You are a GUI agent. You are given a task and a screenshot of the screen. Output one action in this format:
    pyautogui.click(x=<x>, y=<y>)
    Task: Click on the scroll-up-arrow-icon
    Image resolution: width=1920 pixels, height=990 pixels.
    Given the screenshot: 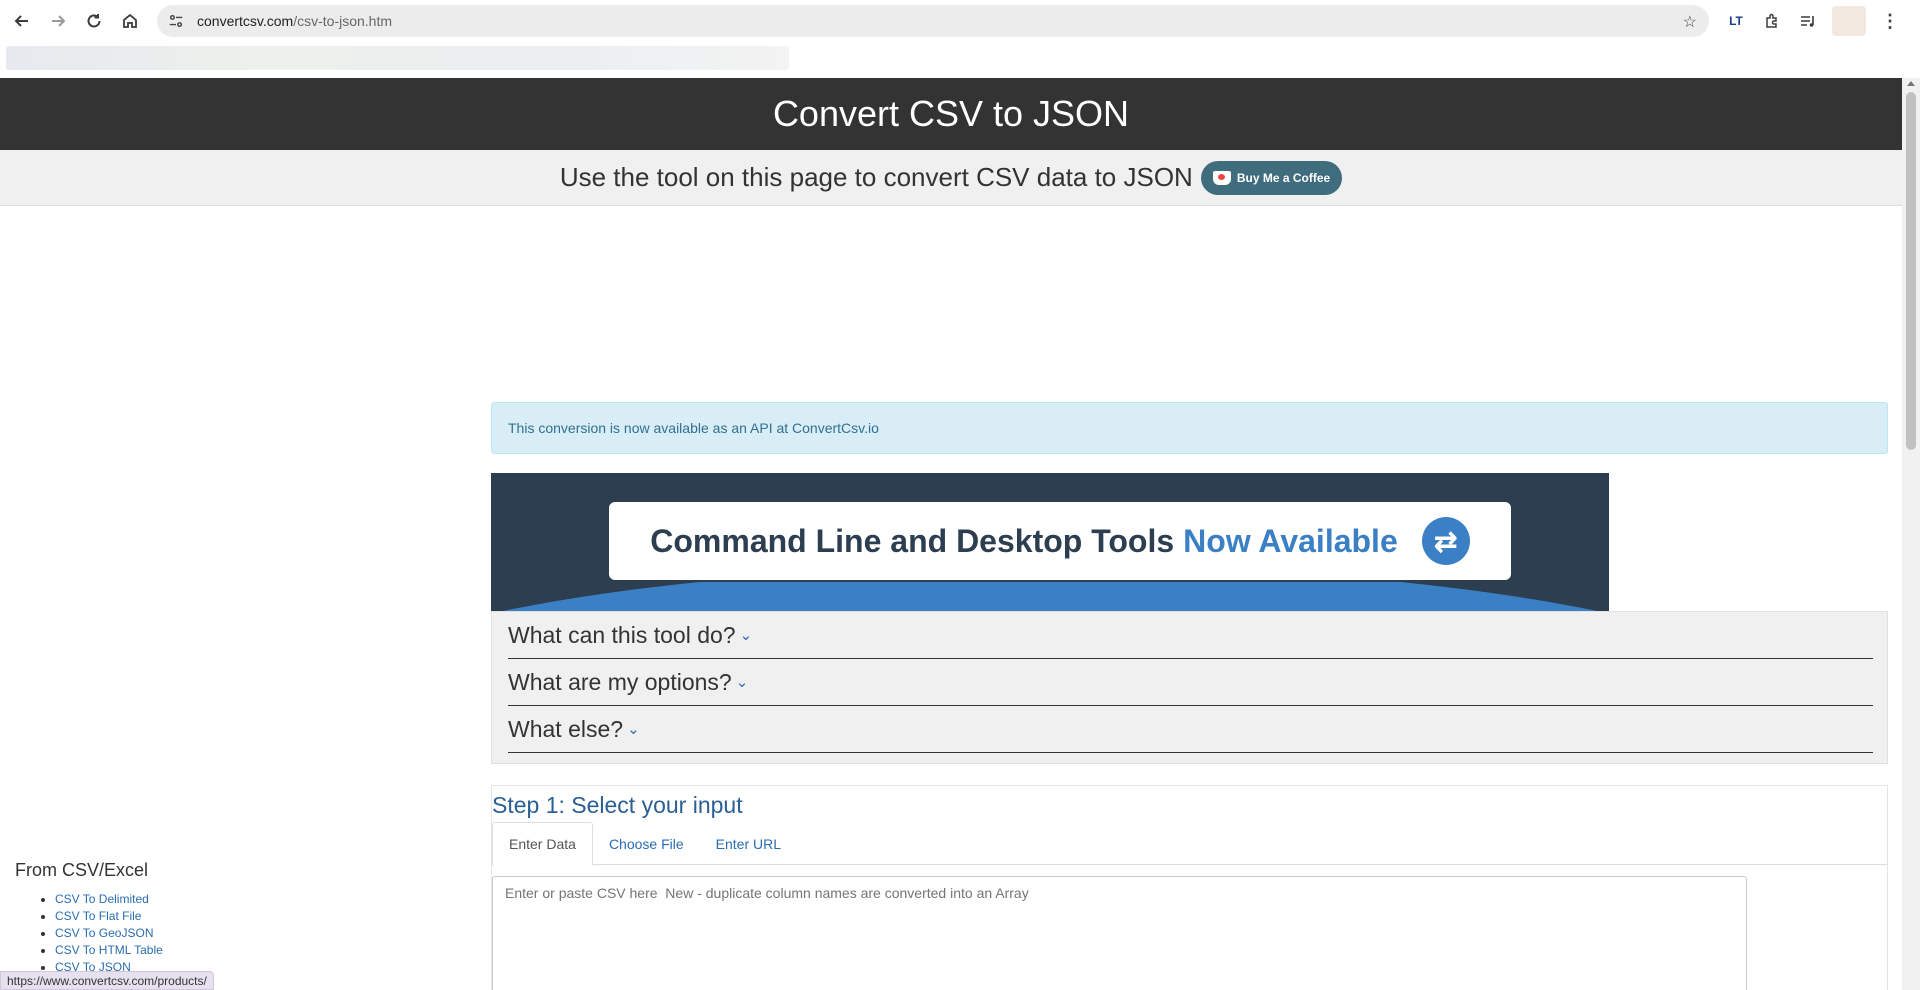 What is the action you would take?
    pyautogui.click(x=1911, y=83)
    